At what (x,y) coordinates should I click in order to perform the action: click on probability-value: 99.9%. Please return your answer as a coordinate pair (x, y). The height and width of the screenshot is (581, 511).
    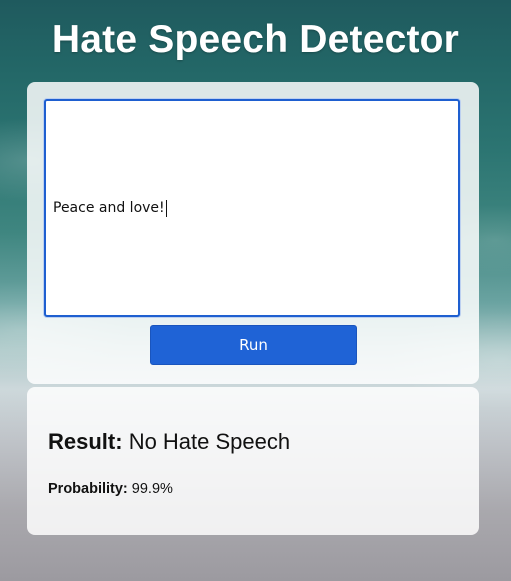
    Looking at the image, I should click on (152, 489).